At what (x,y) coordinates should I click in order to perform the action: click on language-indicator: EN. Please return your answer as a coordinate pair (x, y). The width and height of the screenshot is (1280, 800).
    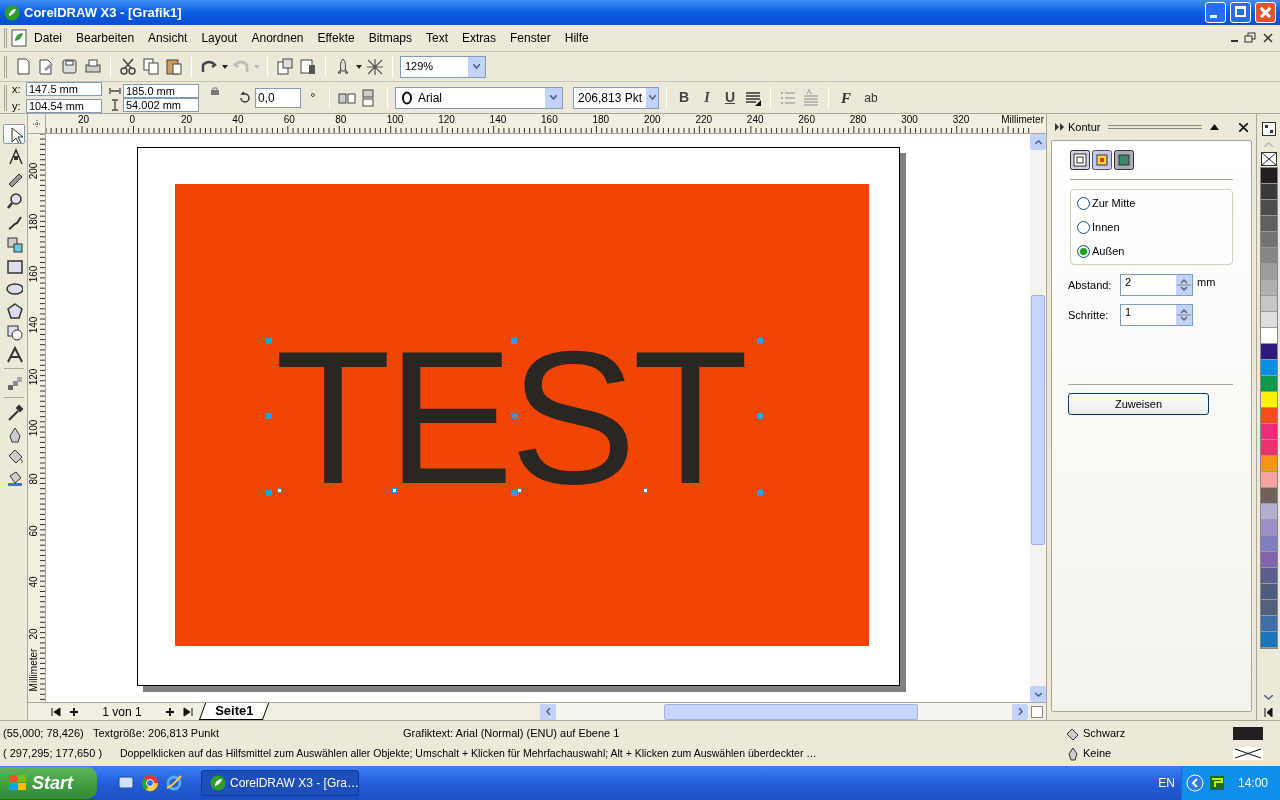
    Looking at the image, I should click on (1166, 783).